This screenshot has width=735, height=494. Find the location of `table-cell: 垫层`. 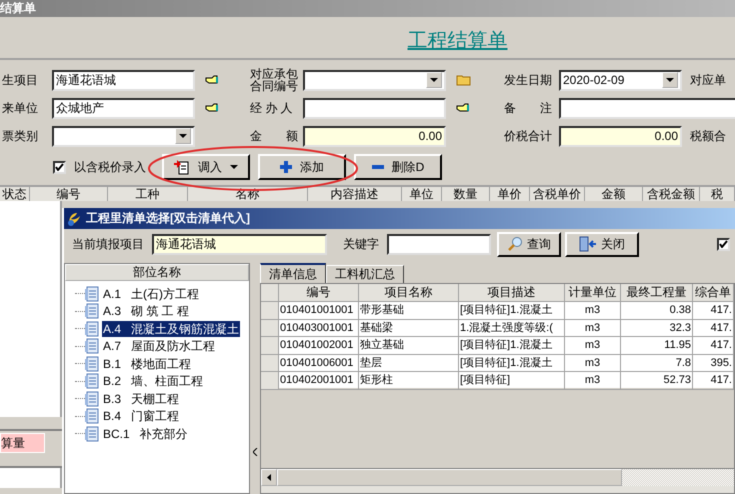

table-cell: 垫层 is located at coordinates (409, 362).